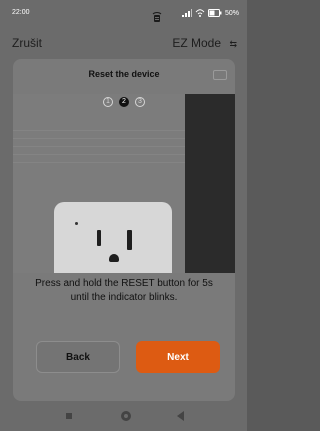 The image size is (320, 431). What do you see at coordinates (140, 102) in the screenshot?
I see `step-3: 3` at bounding box center [140, 102].